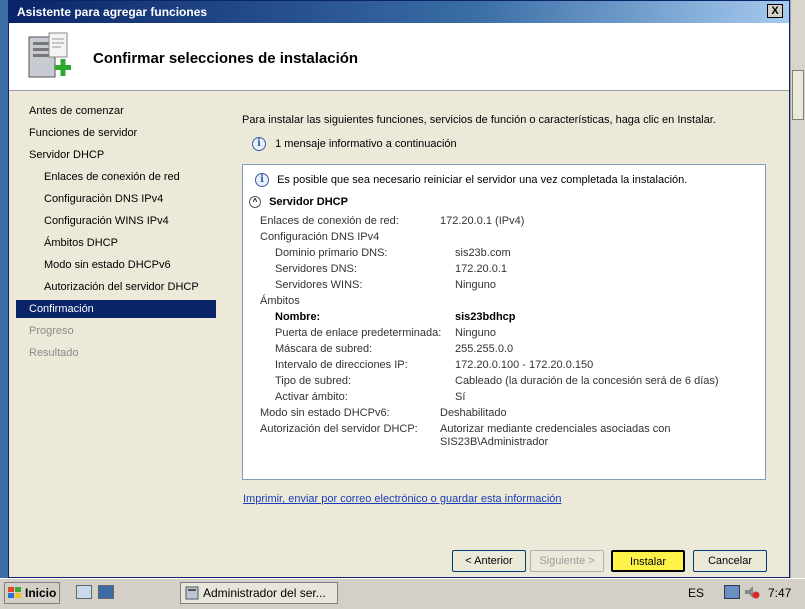 This screenshot has height=609, width=805. Describe the element at coordinates (524, 365) in the screenshot. I see `detail-value: 172.20.0.100 - 172.20.0.150` at that location.